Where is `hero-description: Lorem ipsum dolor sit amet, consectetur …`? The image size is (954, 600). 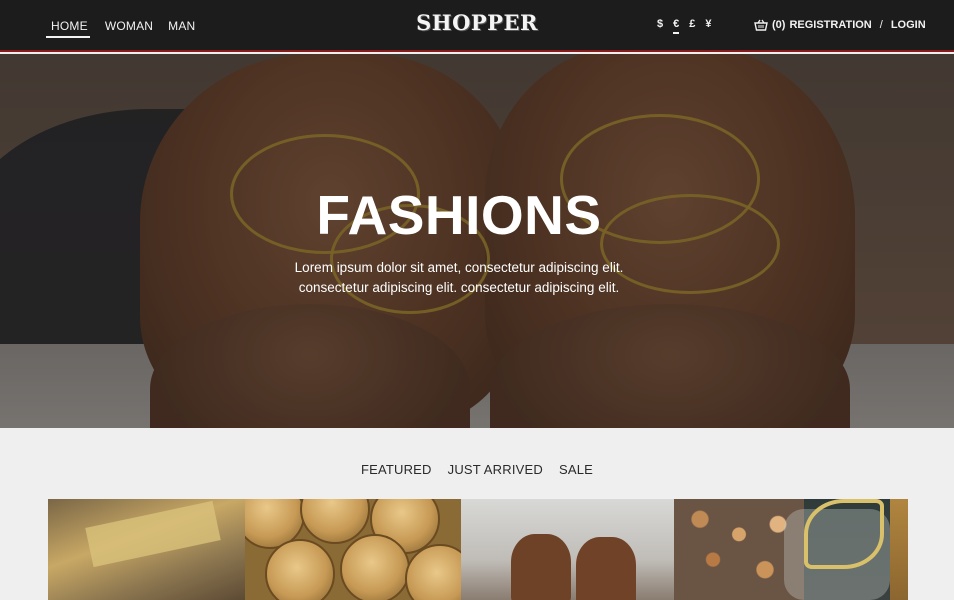
hero-description: Lorem ipsum dolor sit amet, consectetur … is located at coordinates (459, 277).